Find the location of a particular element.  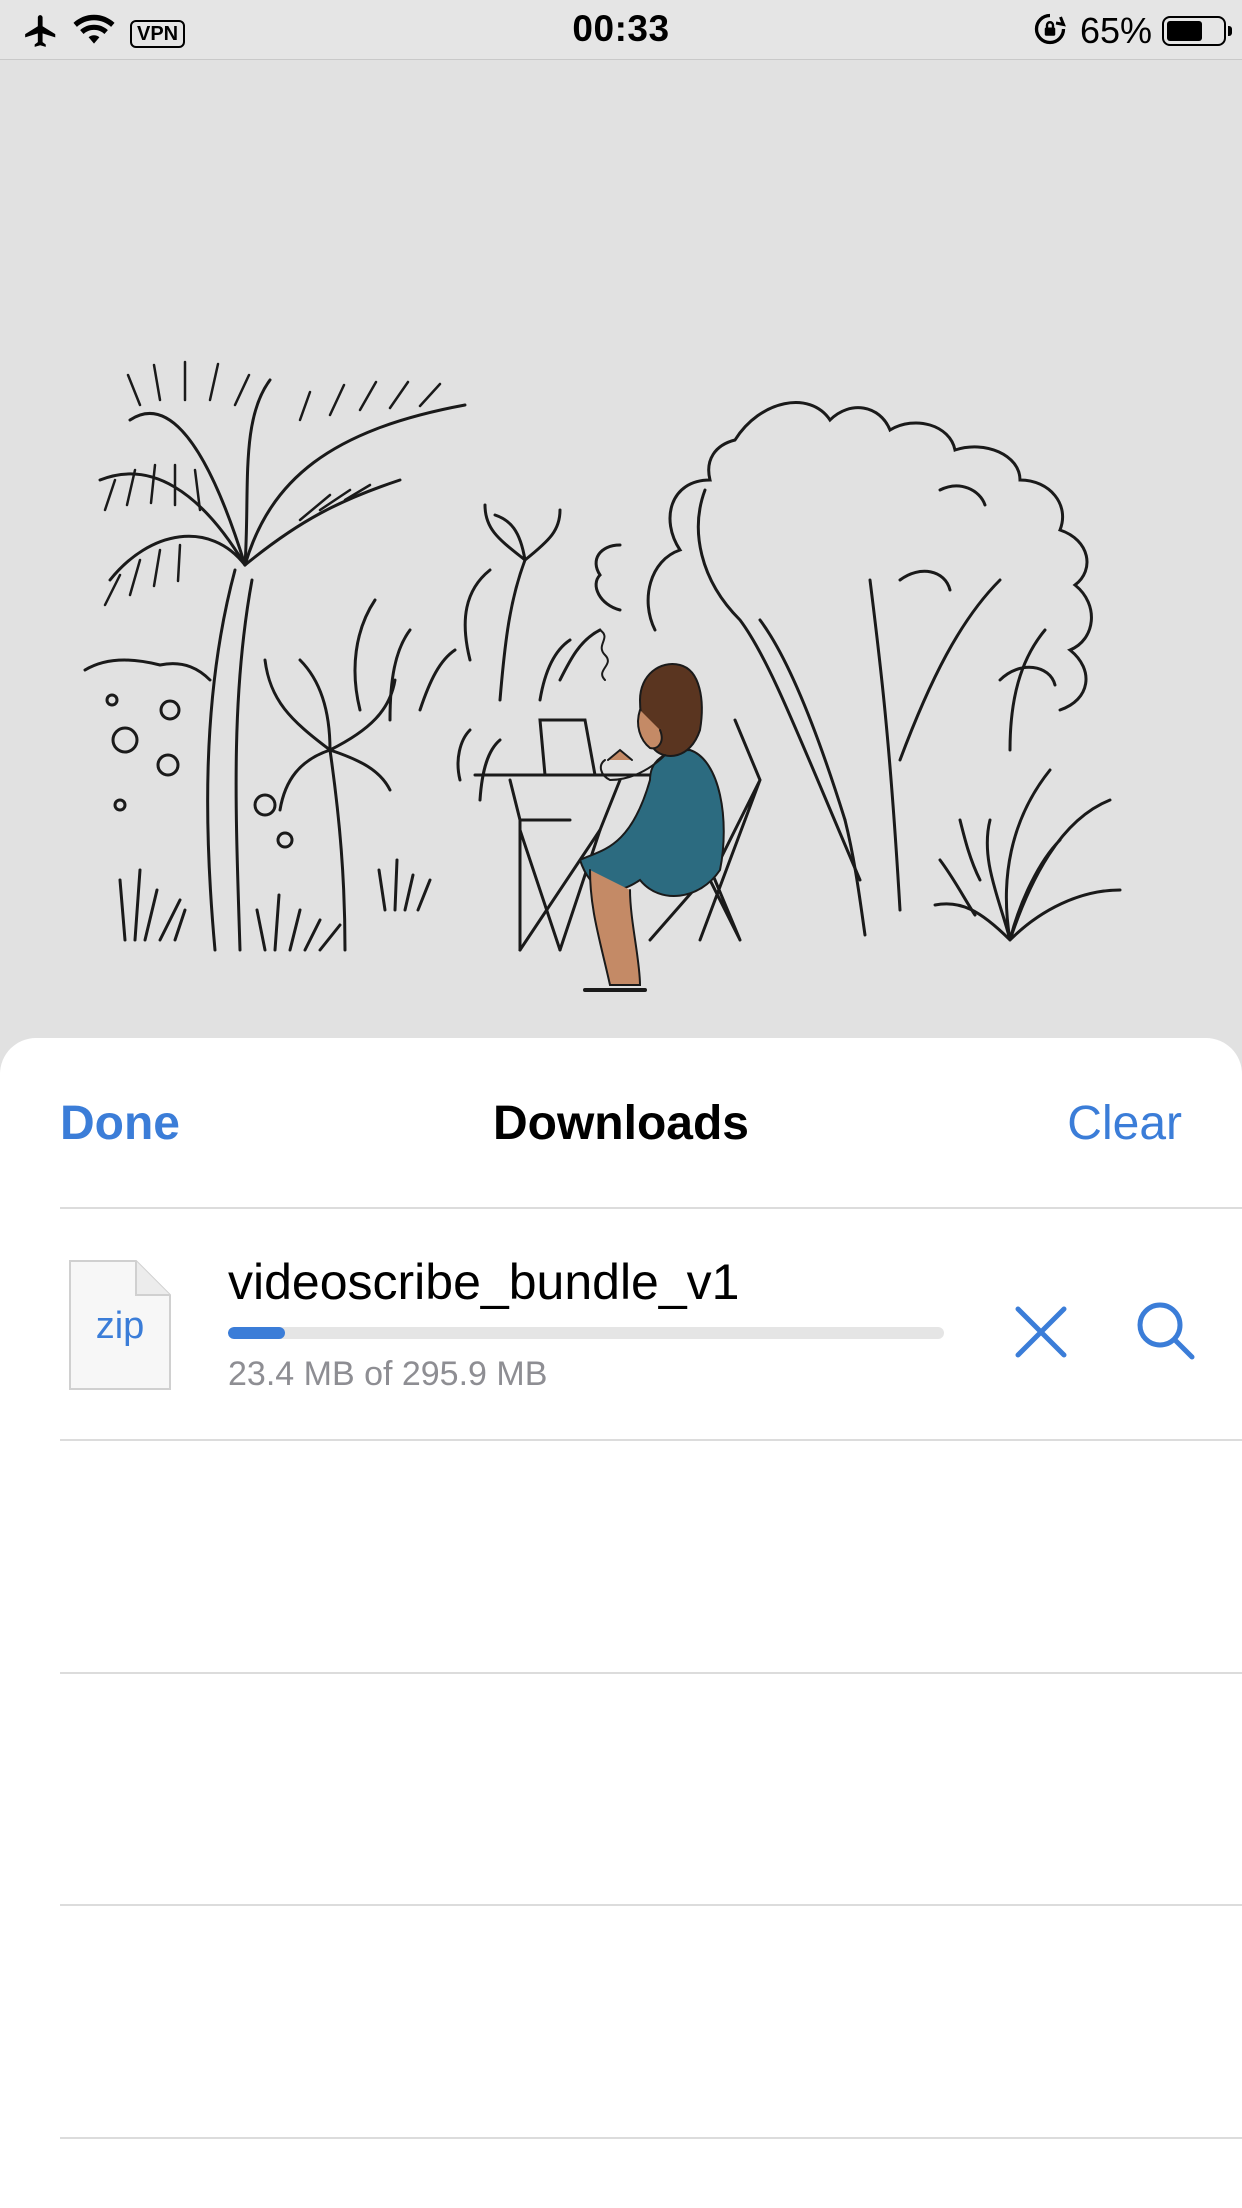

status-right: 65% is located at coordinates (1132, 31).